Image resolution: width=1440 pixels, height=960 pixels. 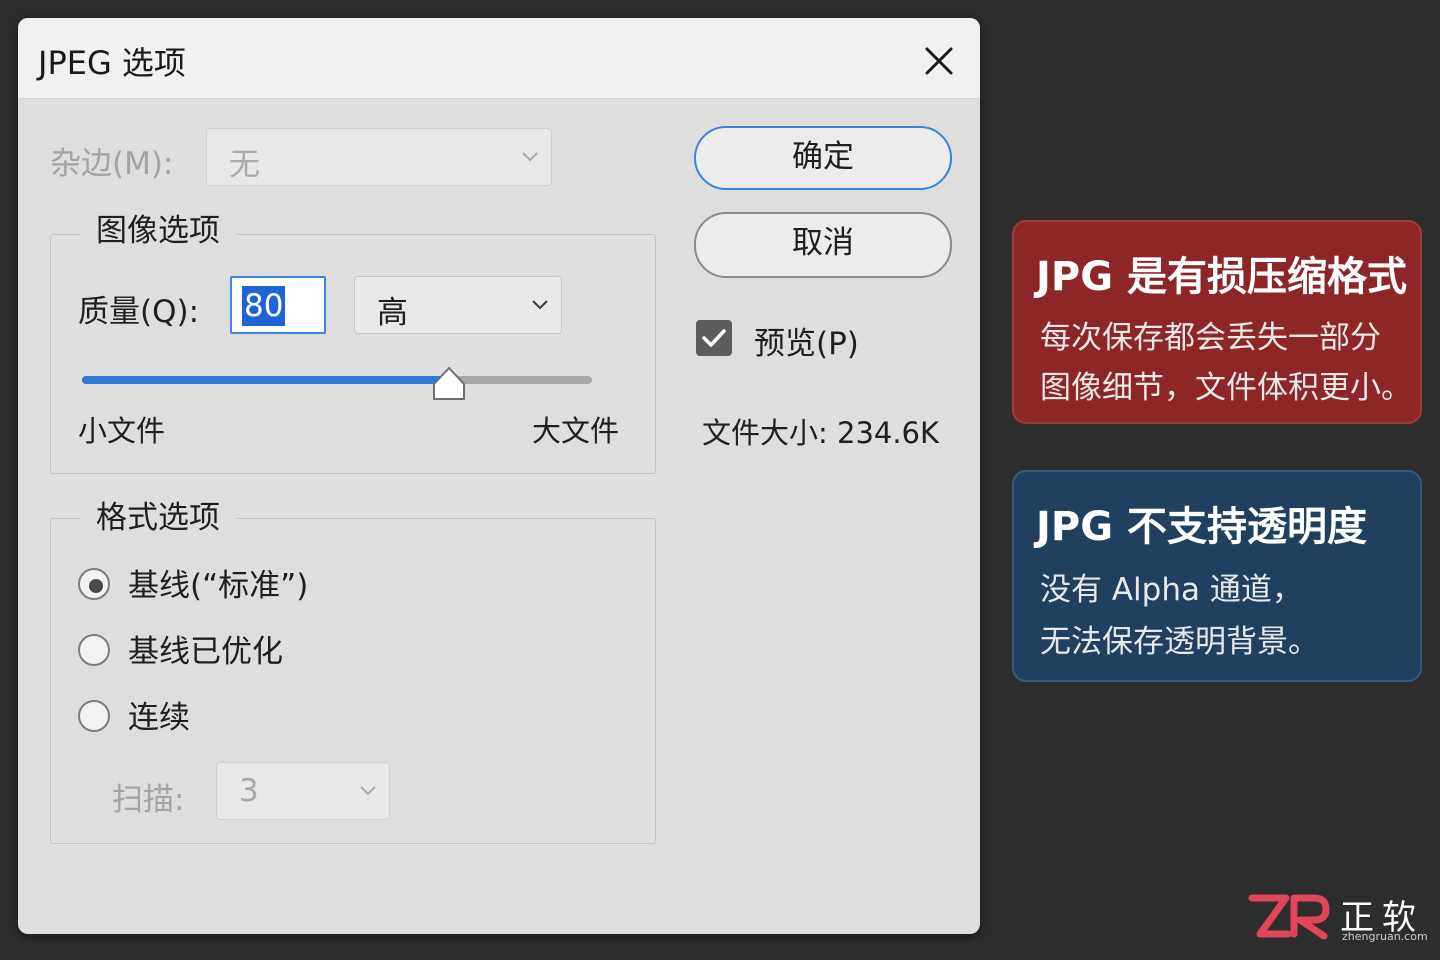 I want to click on zhengruan-logo: 正软 zhengruan.com, so click(x=1338, y=918).